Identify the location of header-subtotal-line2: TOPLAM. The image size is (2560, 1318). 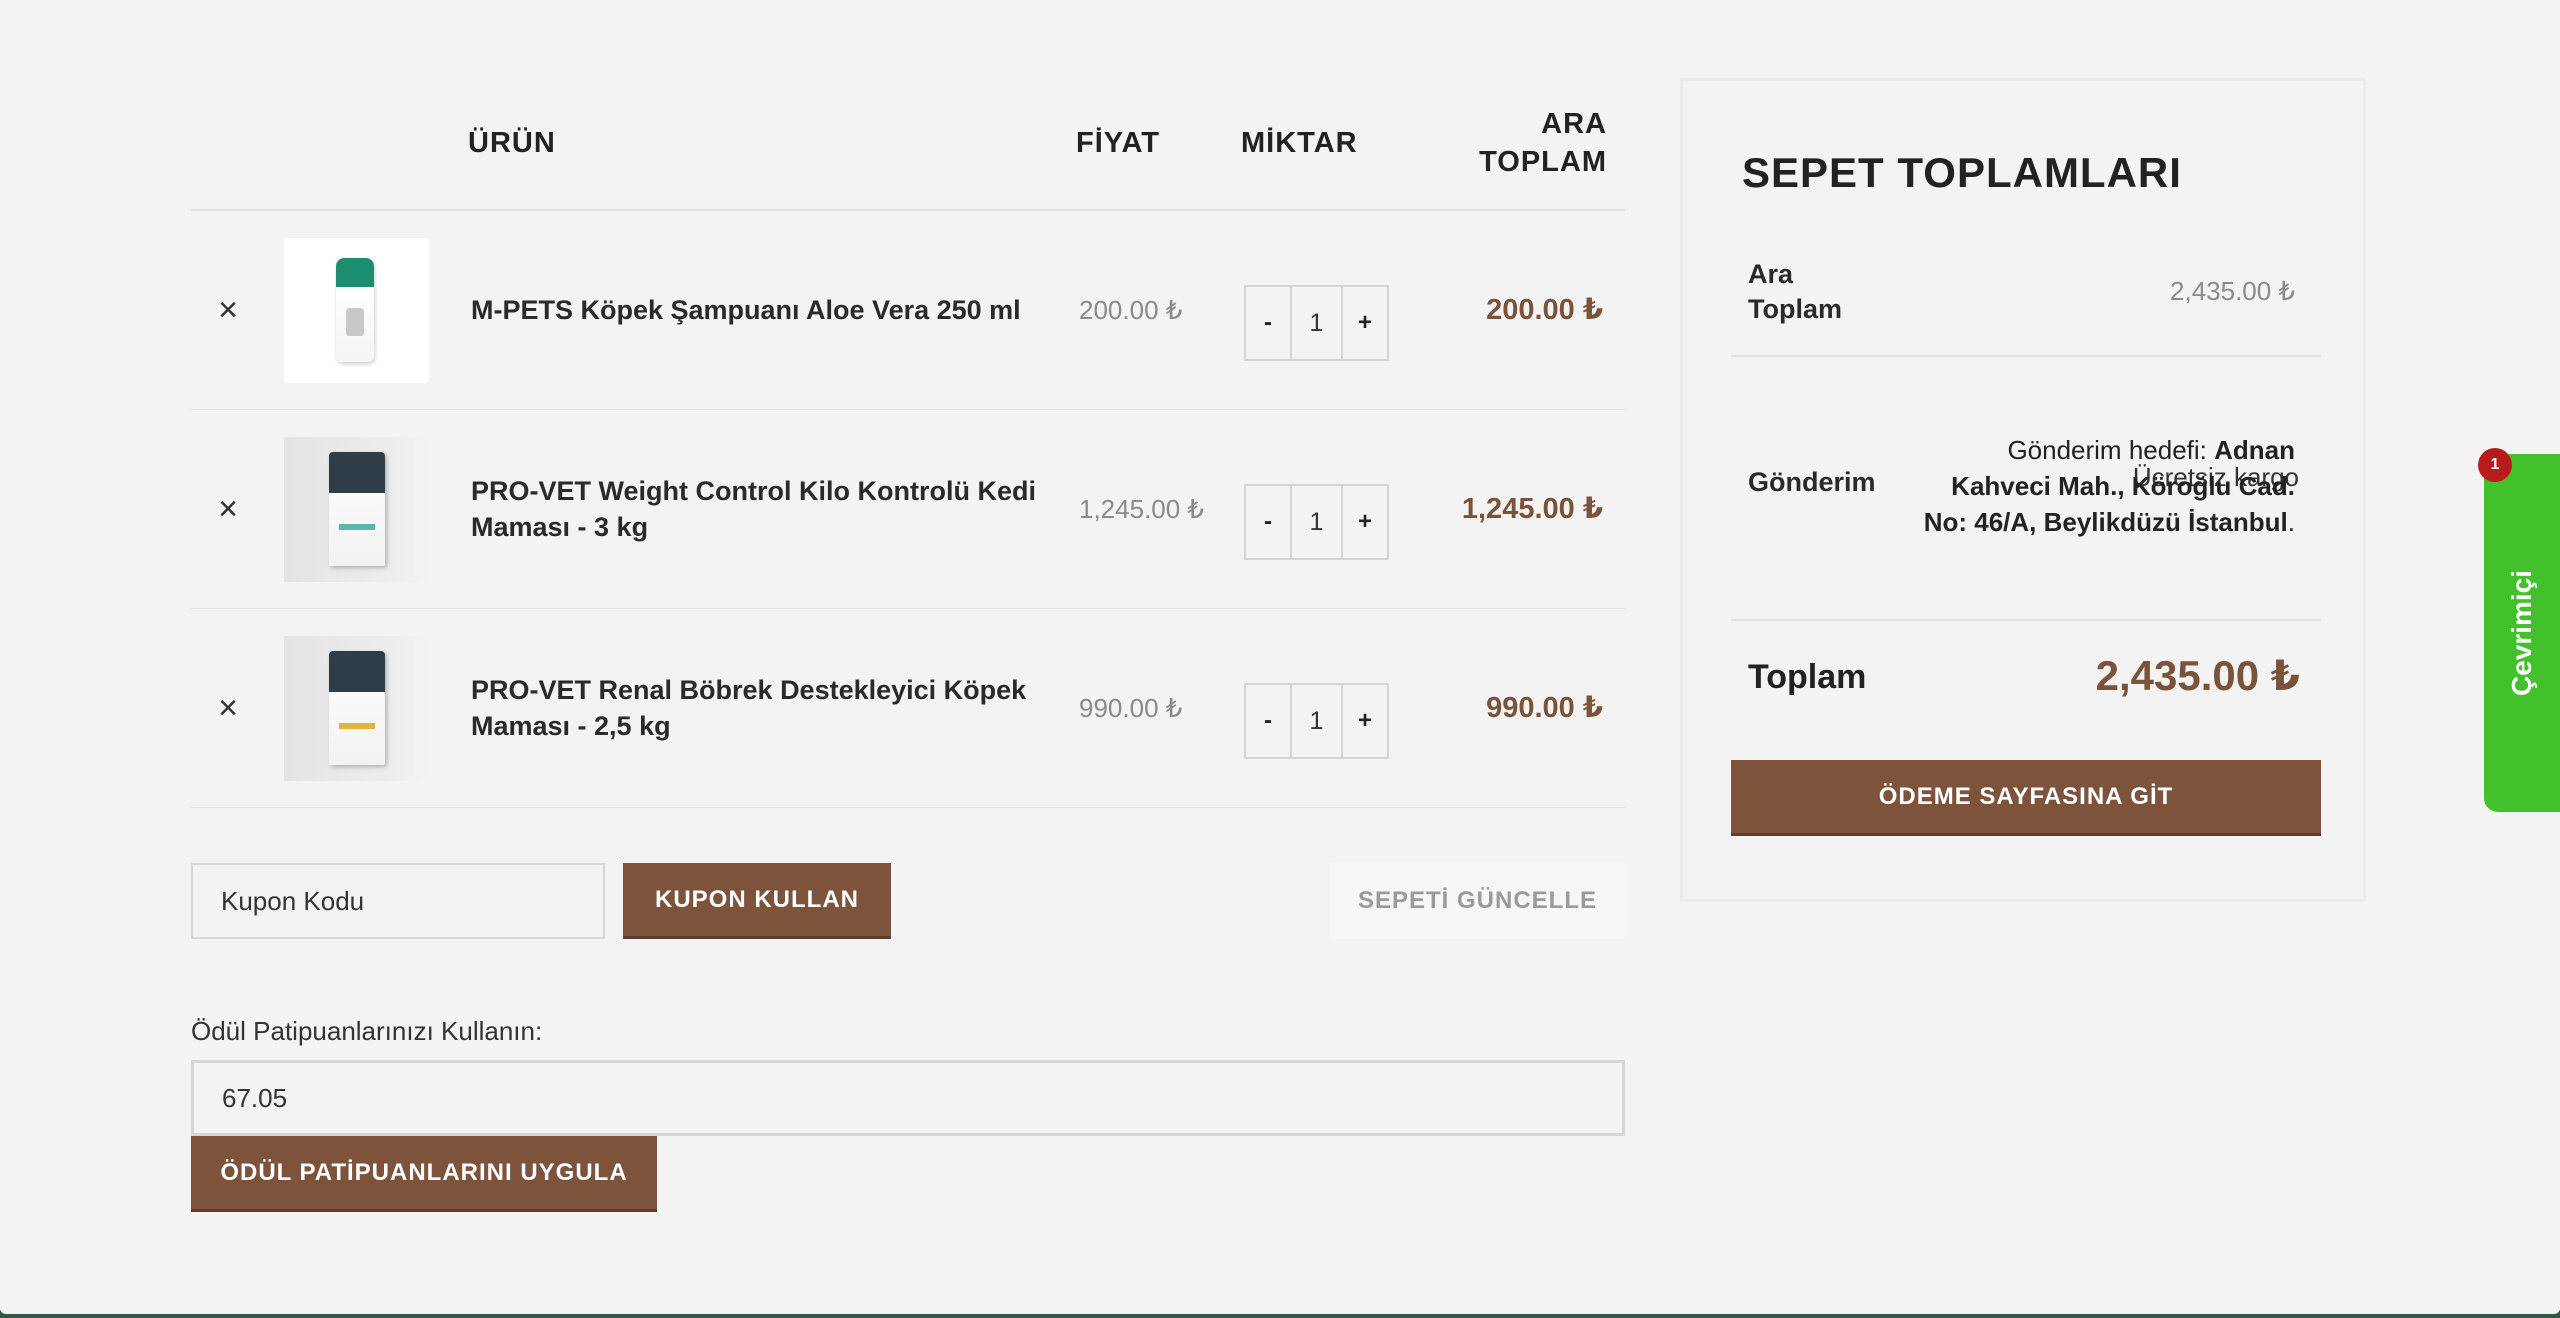
(1543, 162).